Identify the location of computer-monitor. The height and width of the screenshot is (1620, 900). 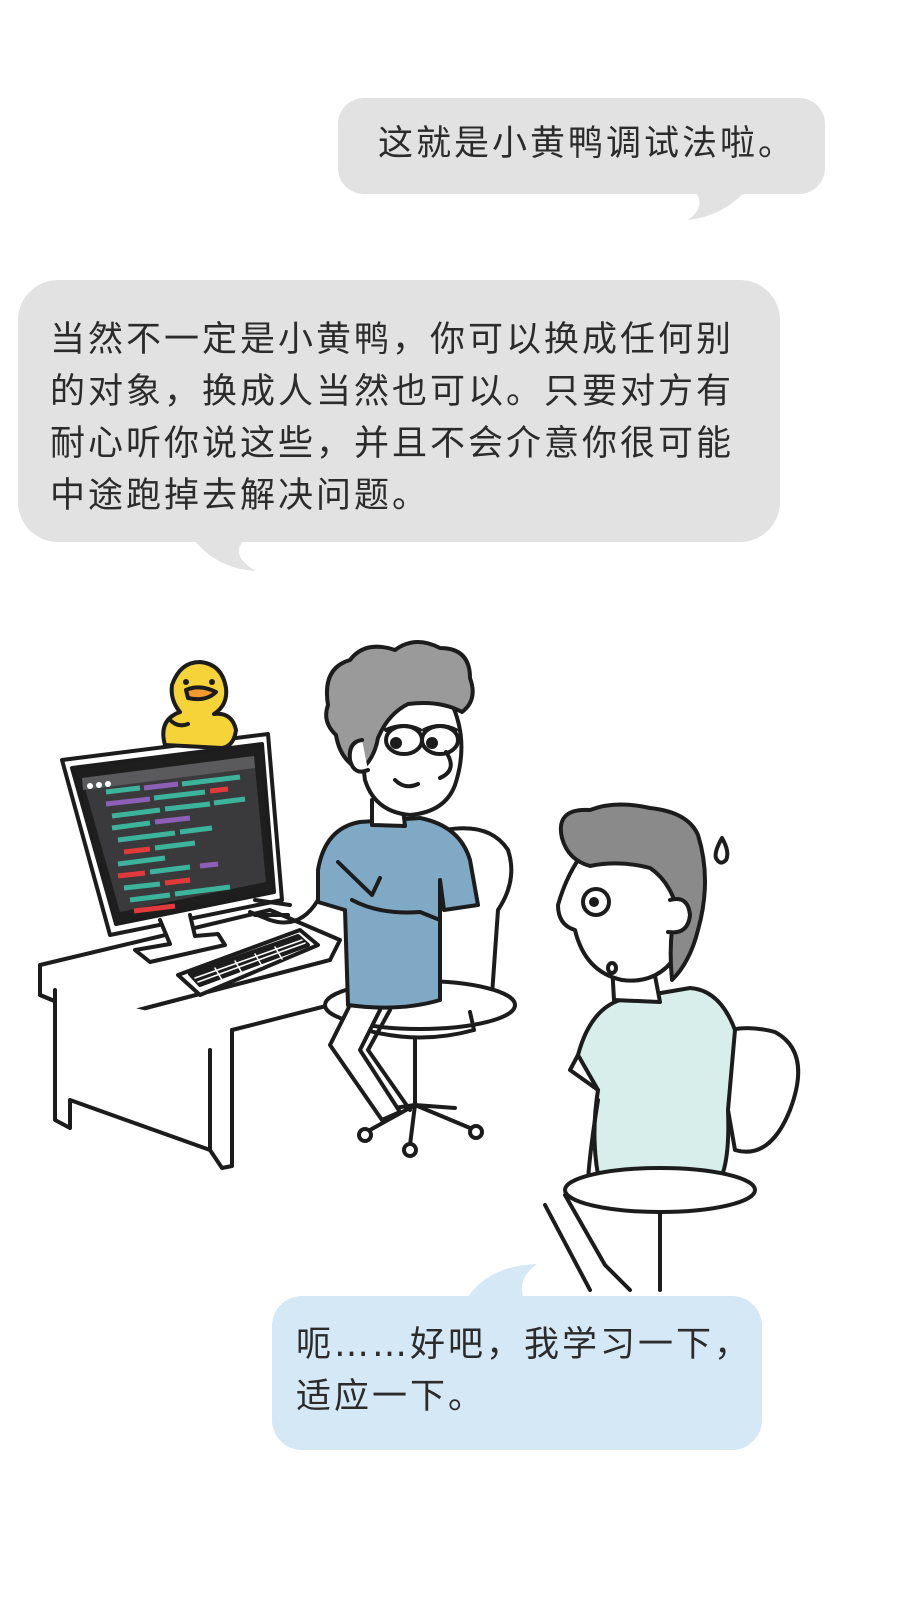
(172, 848).